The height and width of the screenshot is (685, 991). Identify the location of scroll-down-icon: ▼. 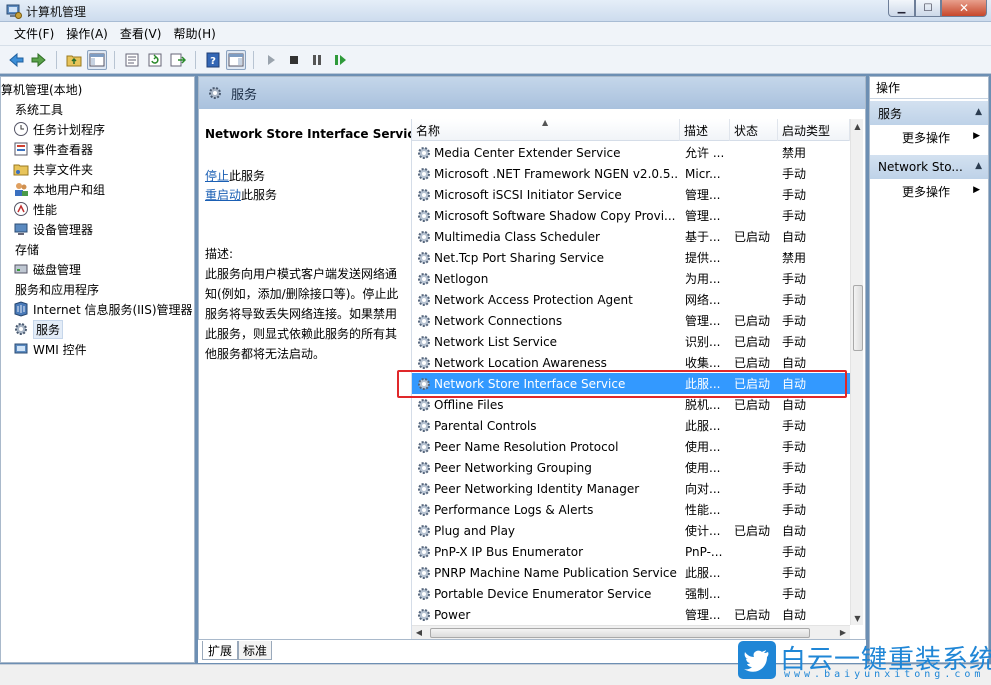
(857, 618).